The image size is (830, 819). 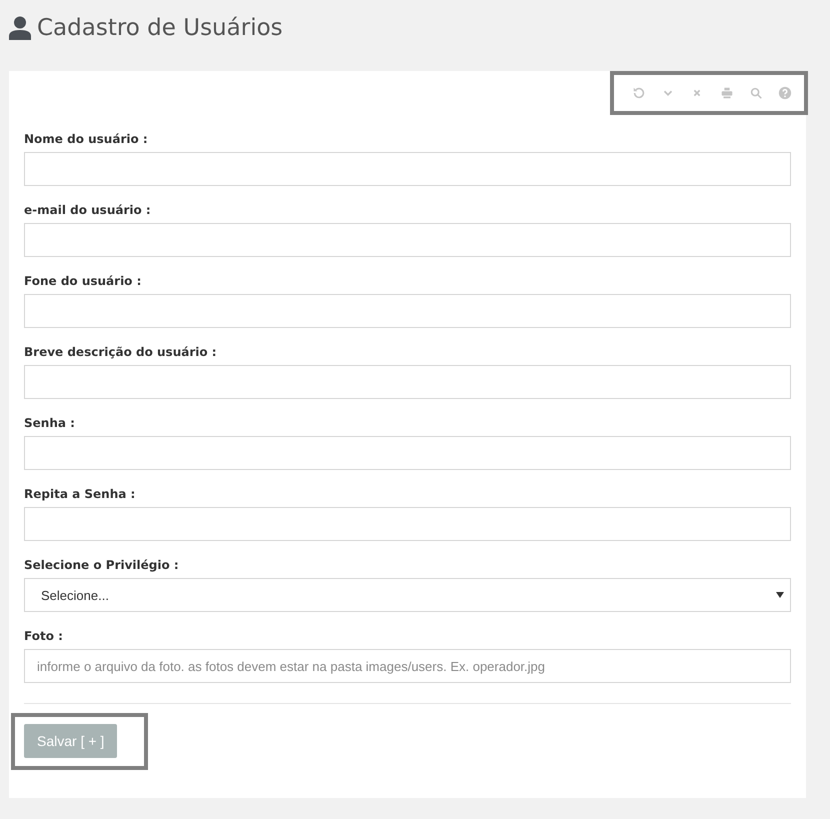 What do you see at coordinates (160, 28) in the screenshot?
I see `page-title: Cadastro de Usuários` at bounding box center [160, 28].